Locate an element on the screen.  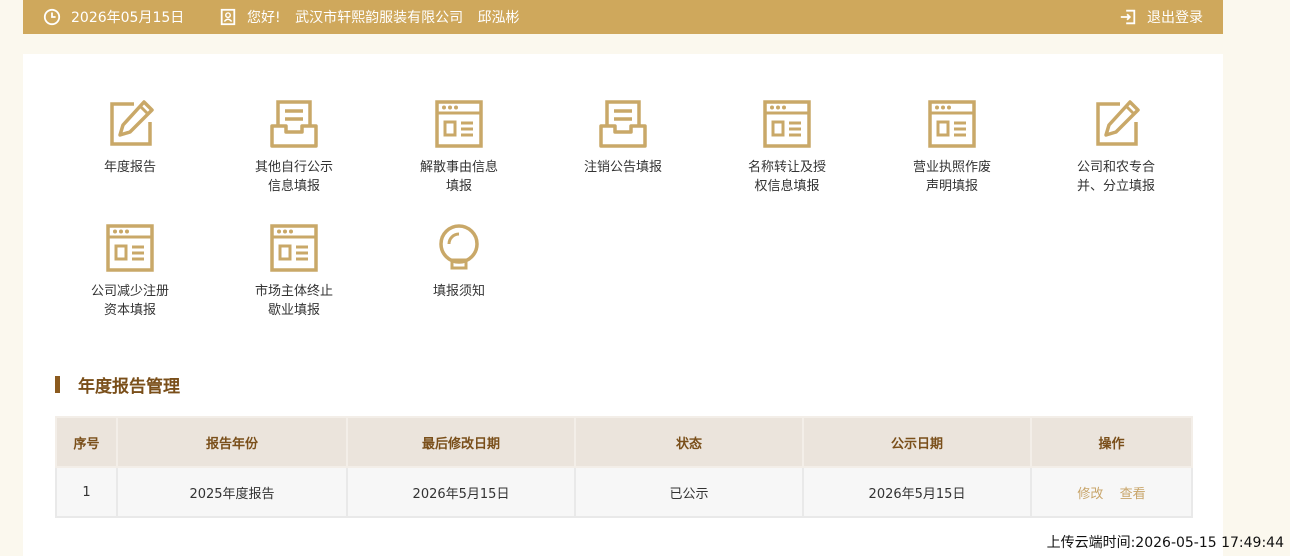
column-header: 操作 is located at coordinates (1111, 442).